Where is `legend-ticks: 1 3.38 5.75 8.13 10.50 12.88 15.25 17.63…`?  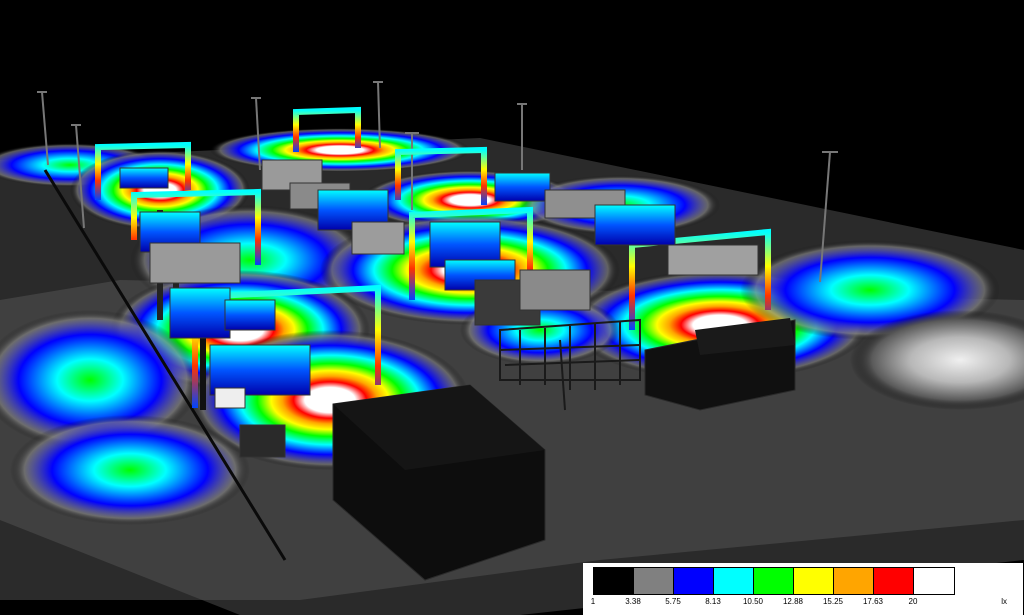
legend-ticks: 1 3.38 5.75 8.13 10.50 12.88 15.25 17.63… is located at coordinates (803, 604).